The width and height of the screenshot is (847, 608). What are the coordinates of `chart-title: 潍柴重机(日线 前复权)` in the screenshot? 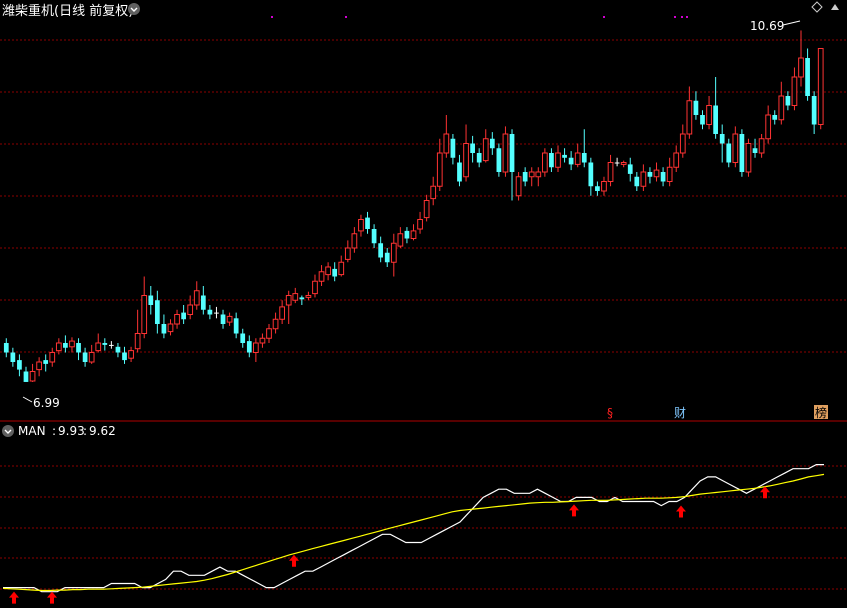 It's located at (67, 11).